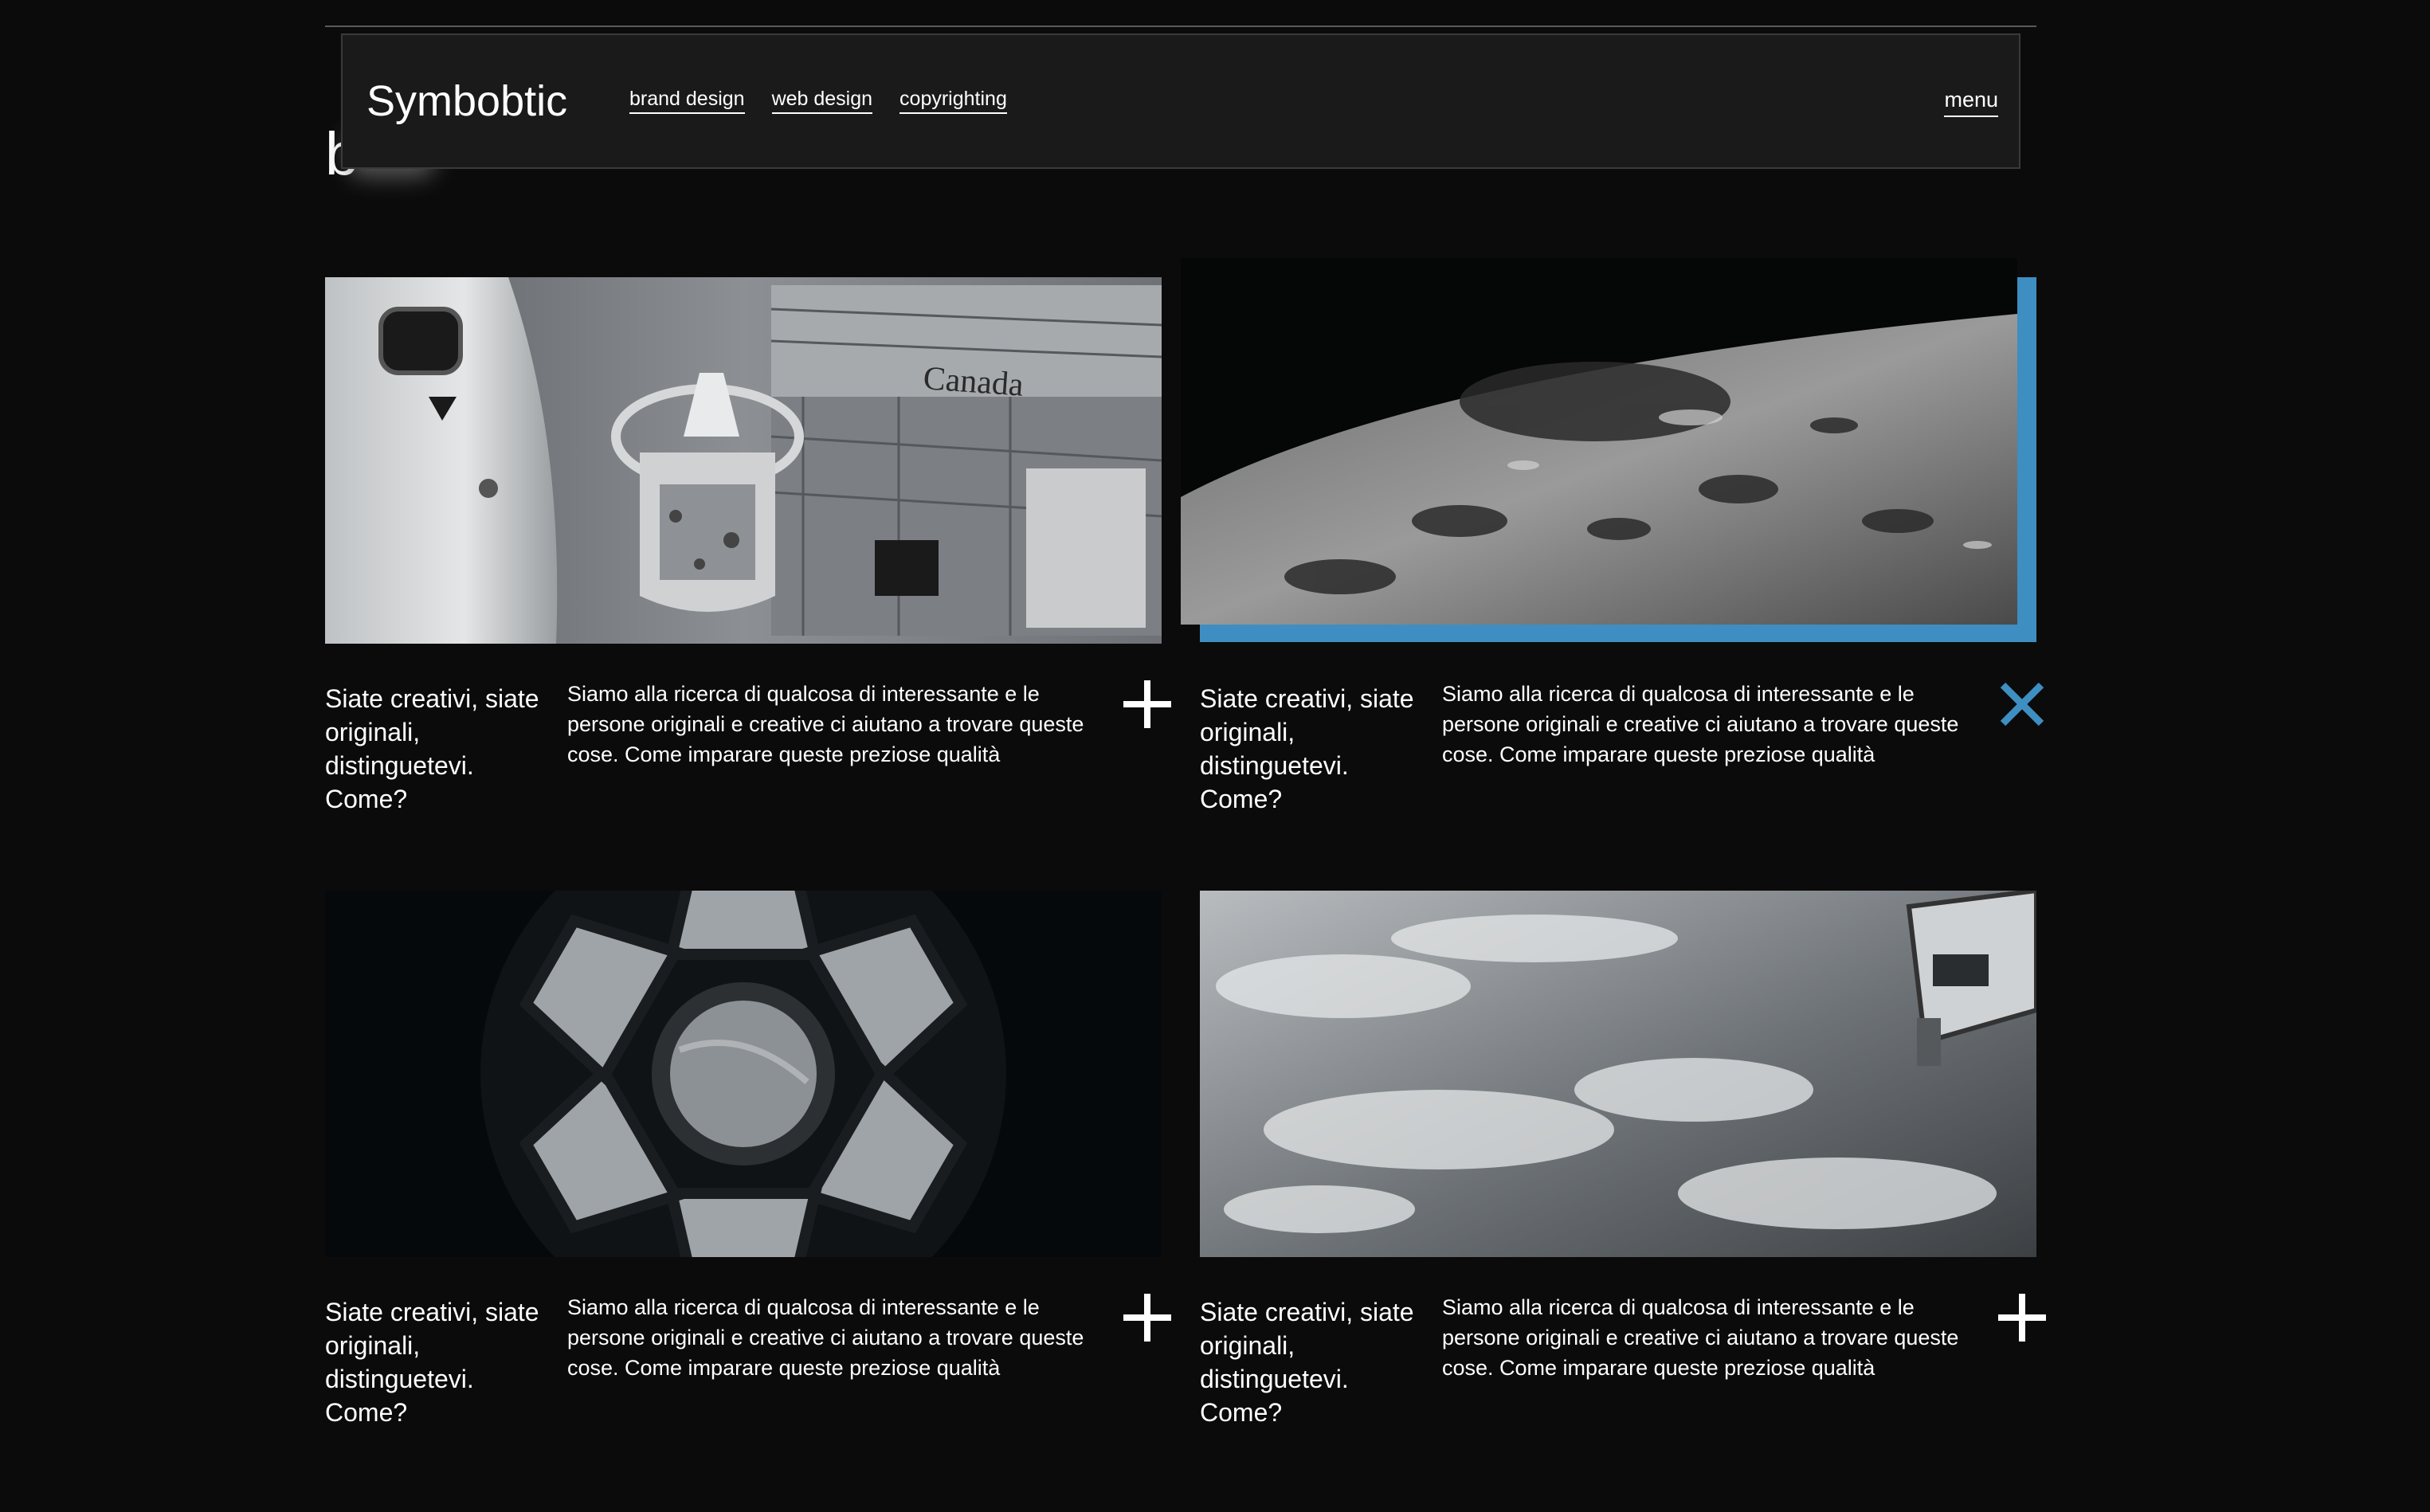 The width and height of the screenshot is (2430, 1512). Describe the element at coordinates (1599, 441) in the screenshot. I see `moon-image` at that location.